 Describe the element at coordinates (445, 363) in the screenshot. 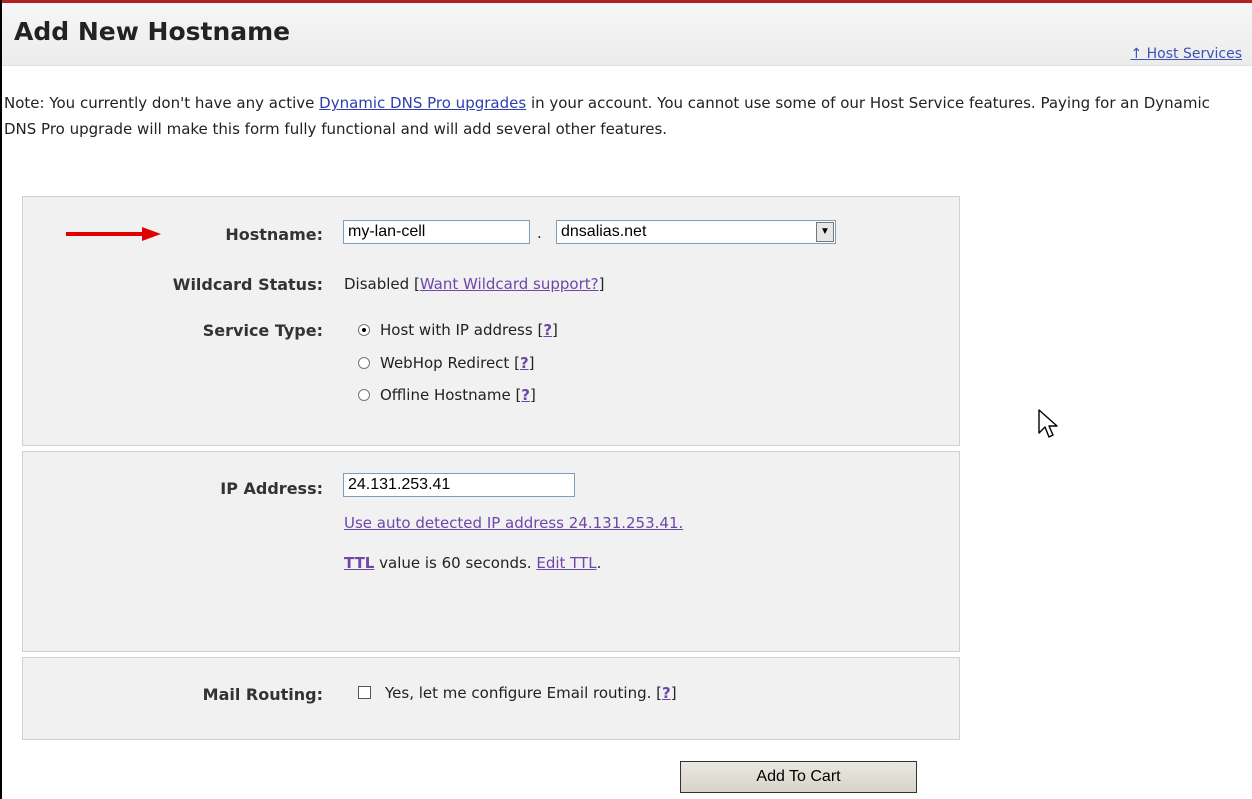

I see `option-label: WebHop Redirect` at that location.